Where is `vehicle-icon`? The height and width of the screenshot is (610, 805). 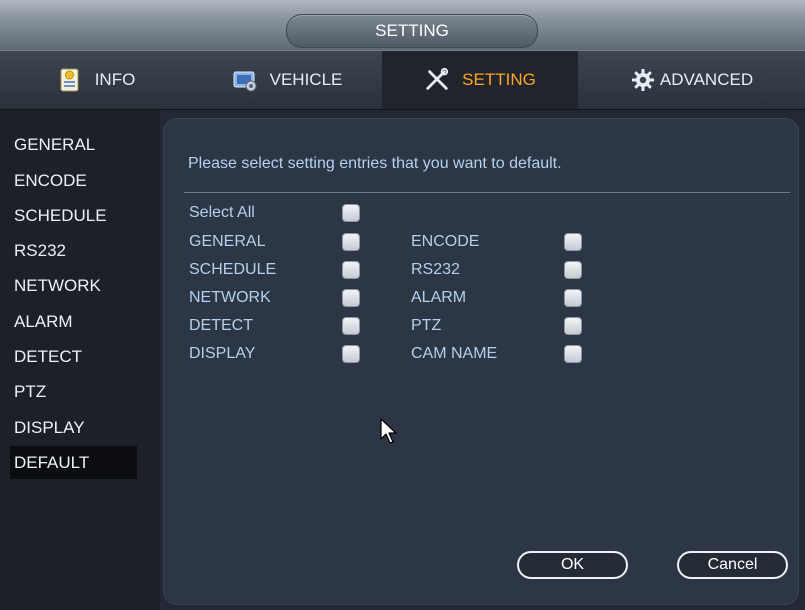
vehicle-icon is located at coordinates (245, 80).